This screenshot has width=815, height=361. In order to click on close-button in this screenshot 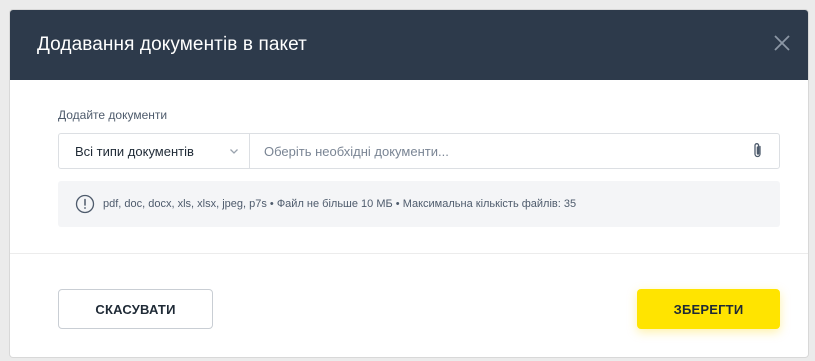, I will do `click(782, 43)`.